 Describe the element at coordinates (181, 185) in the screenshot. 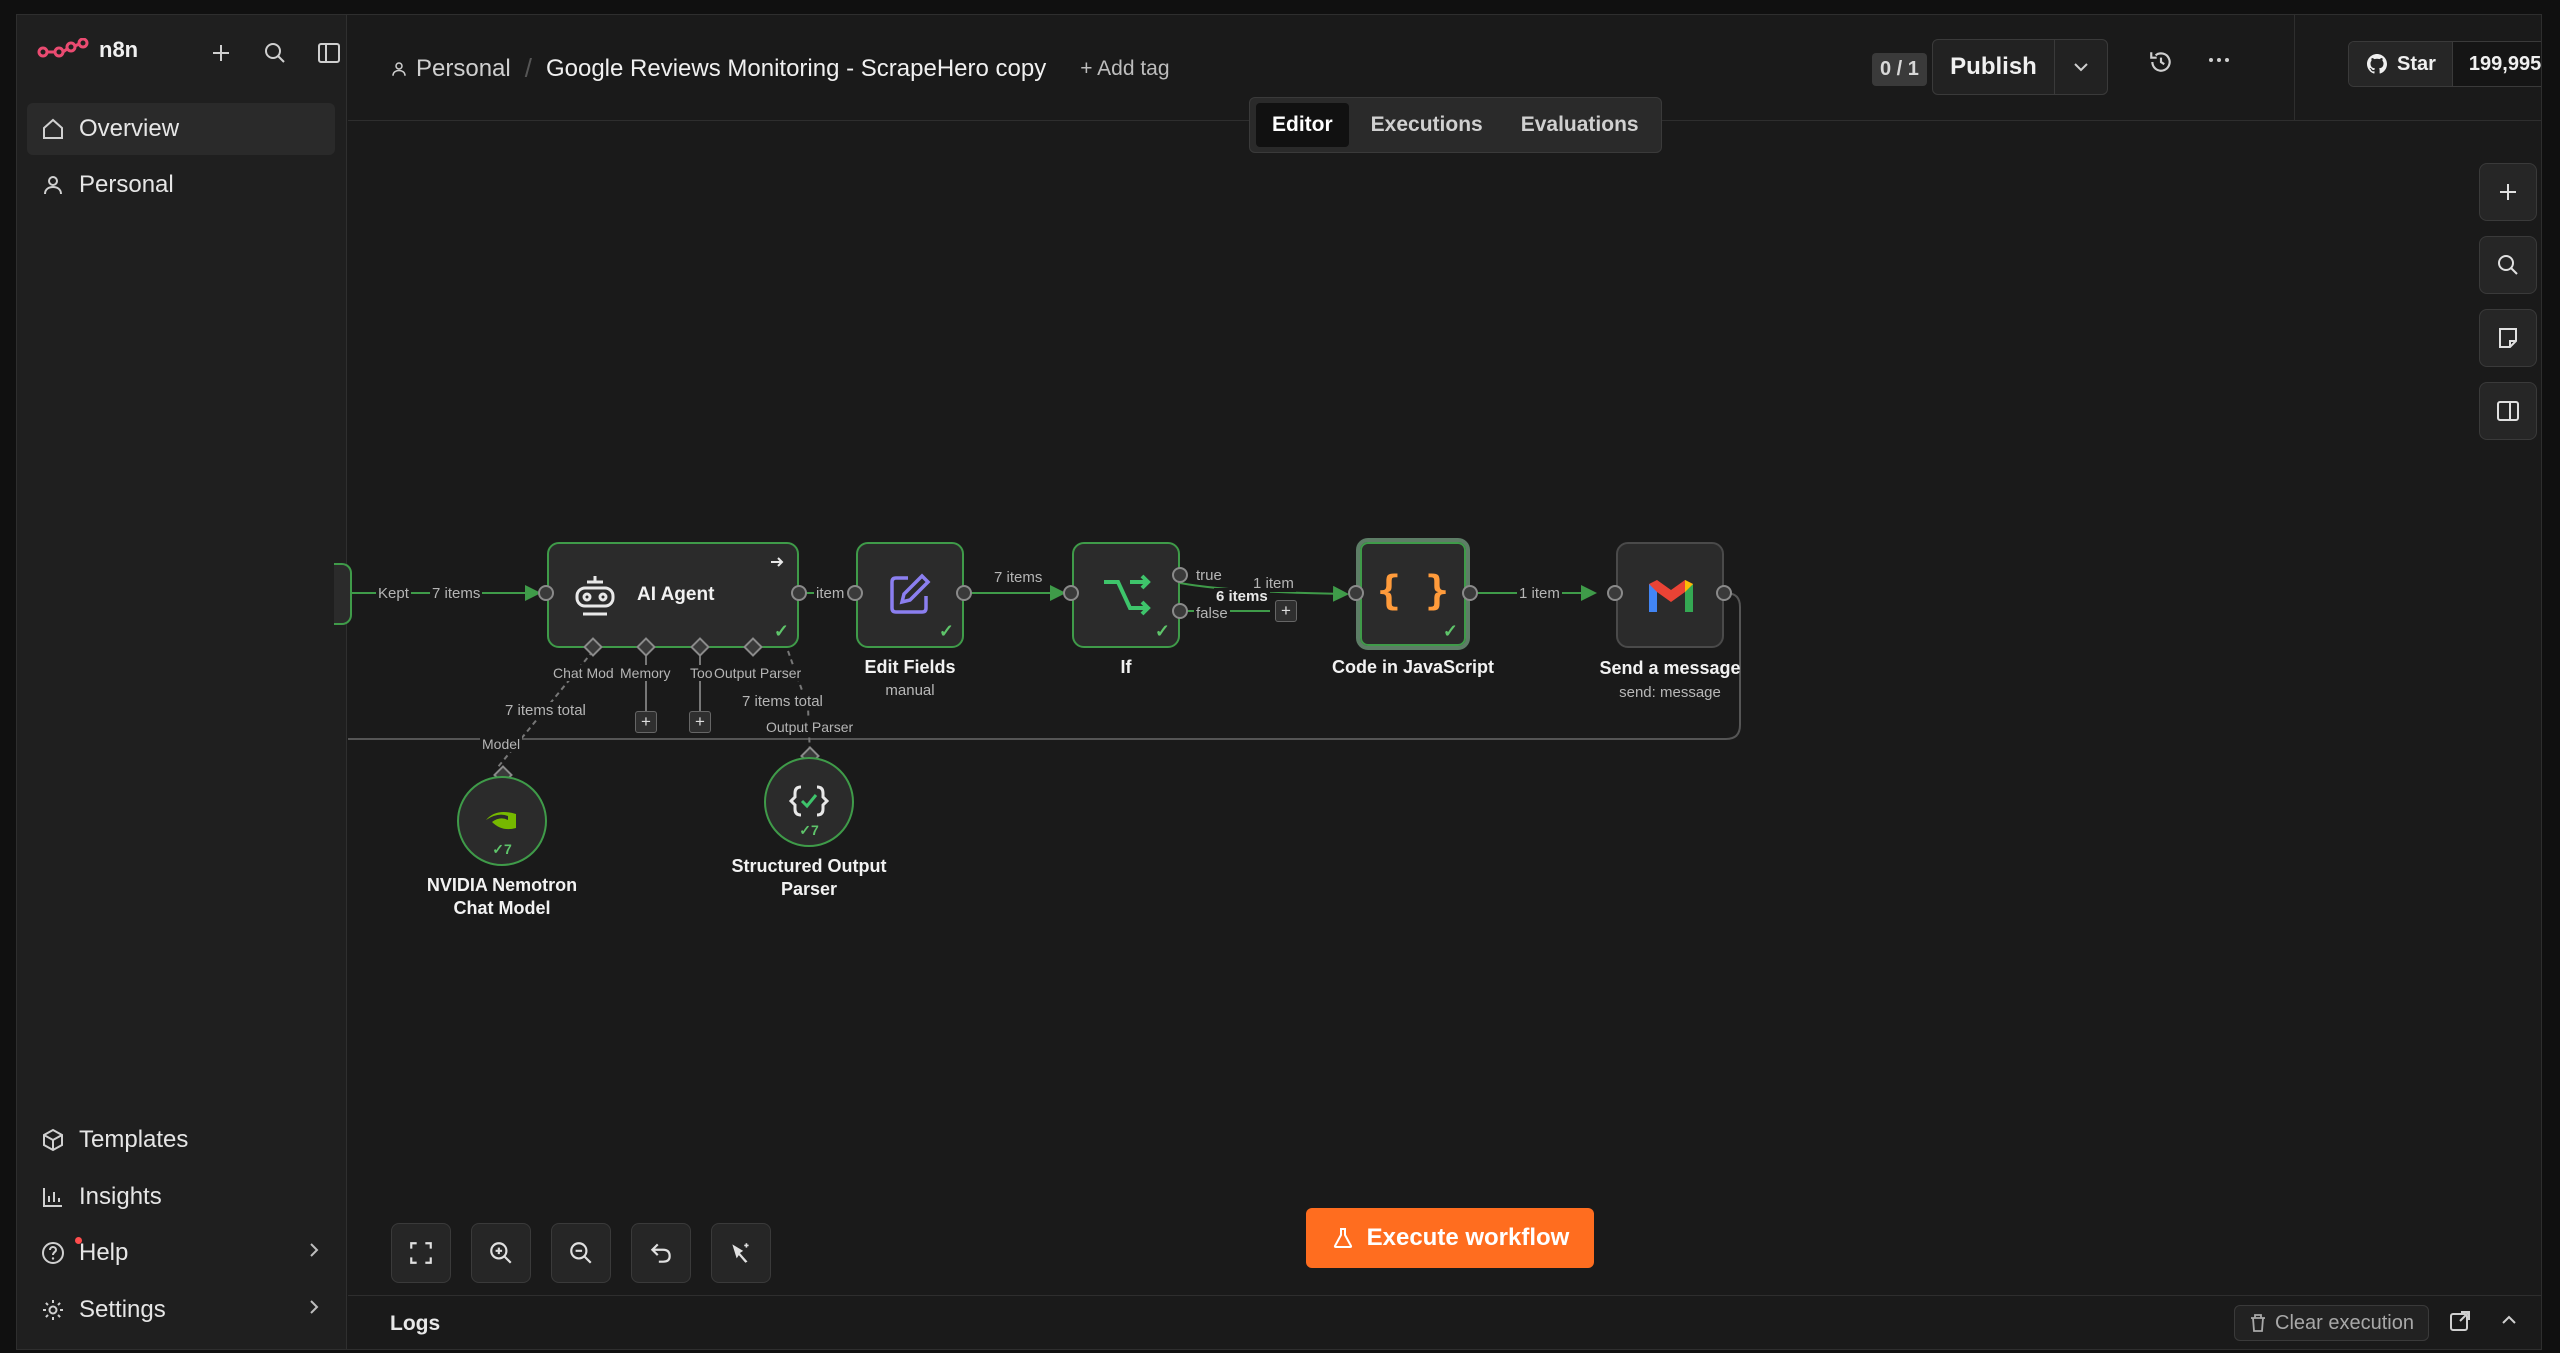

I see `sidebar-item-personal: Personal` at that location.